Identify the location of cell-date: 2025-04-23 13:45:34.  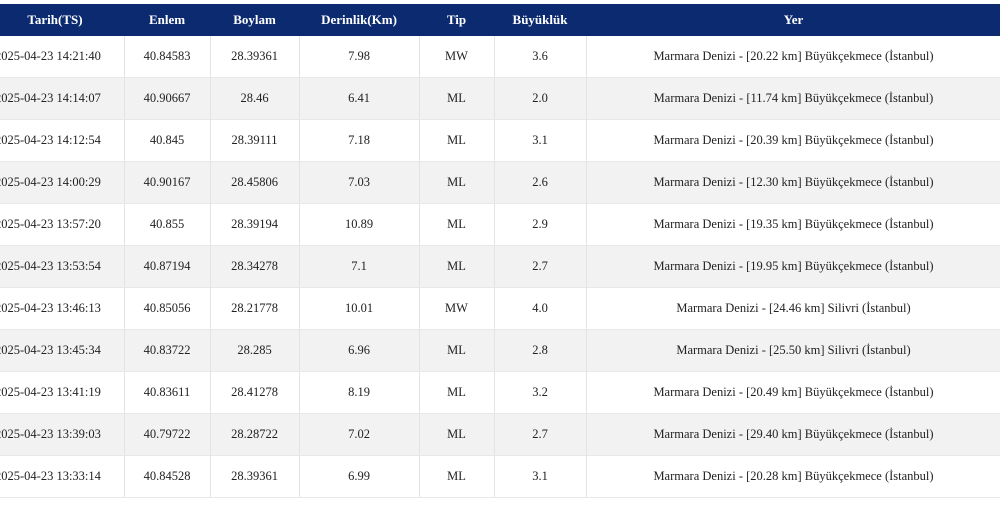
(62, 350).